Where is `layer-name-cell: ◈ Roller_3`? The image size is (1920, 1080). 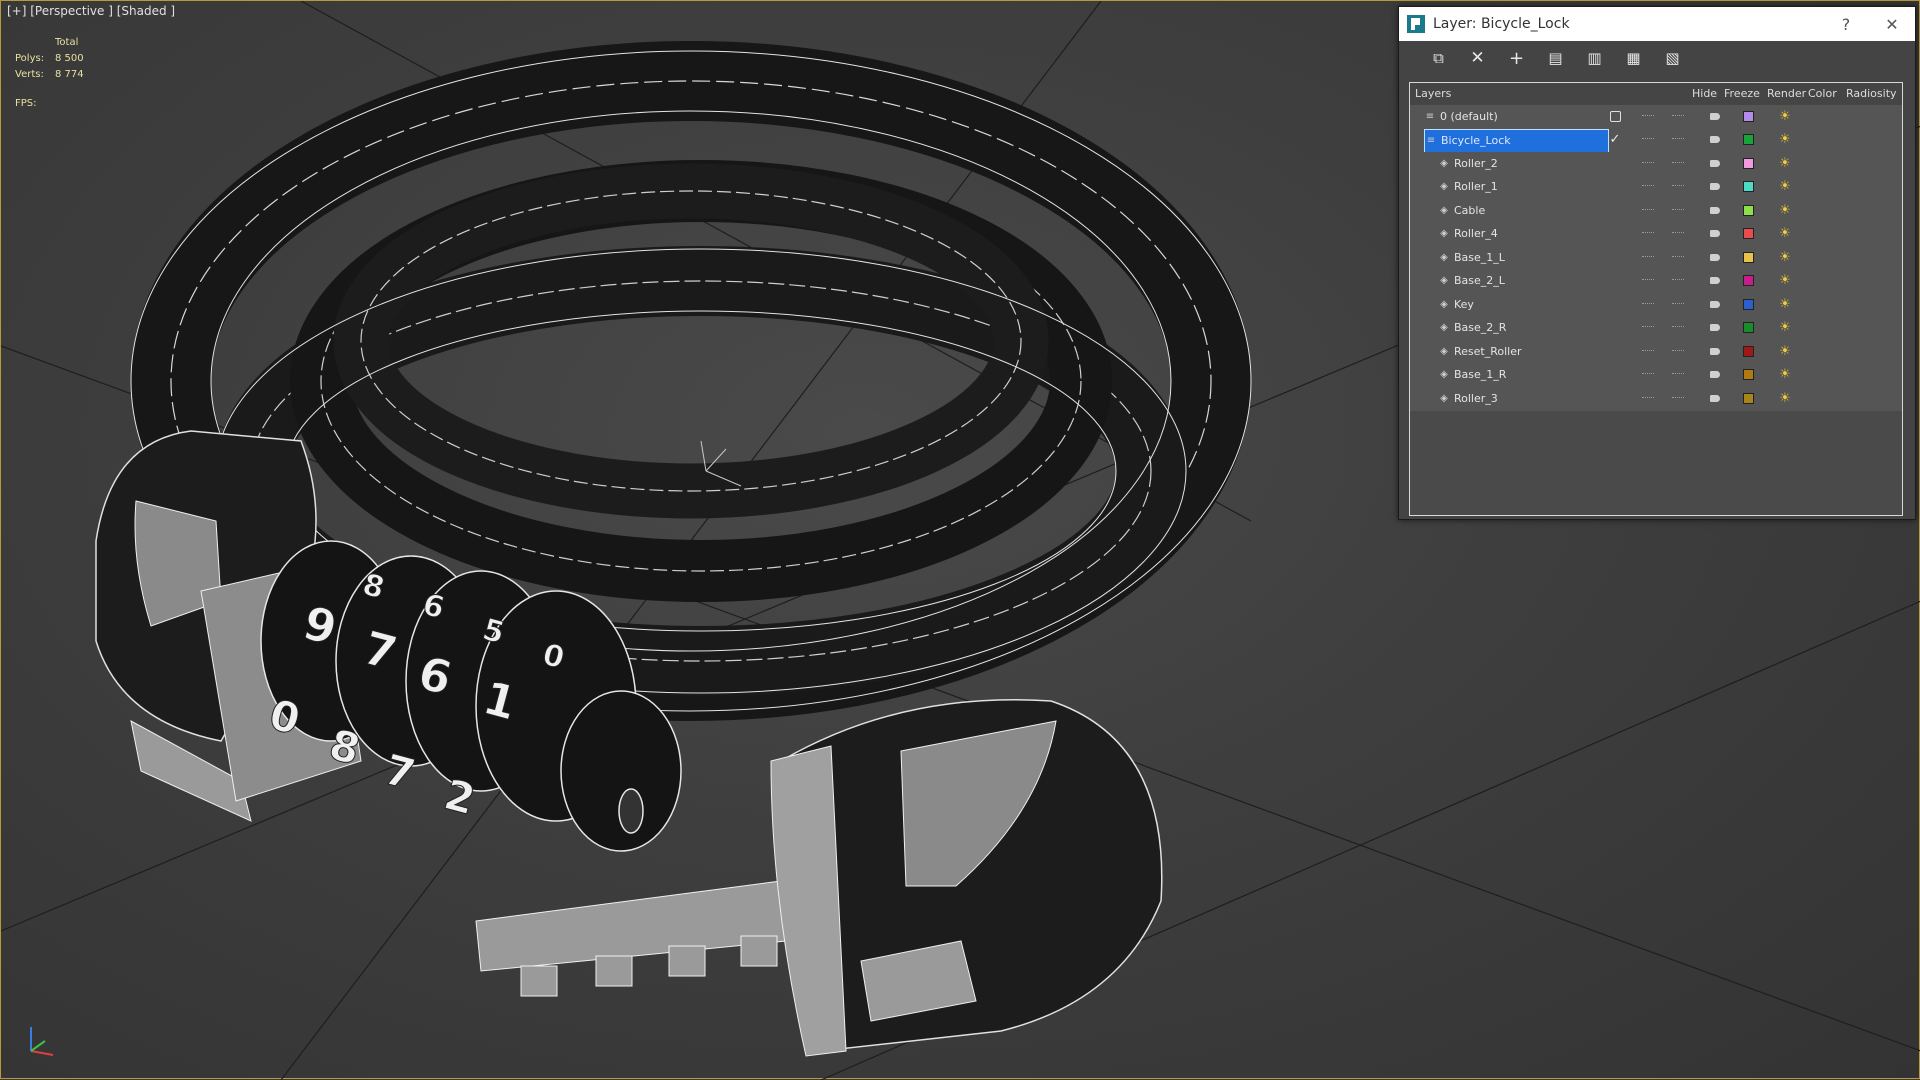
layer-name-cell: ◈ Roller_3 is located at coordinates (1468, 398).